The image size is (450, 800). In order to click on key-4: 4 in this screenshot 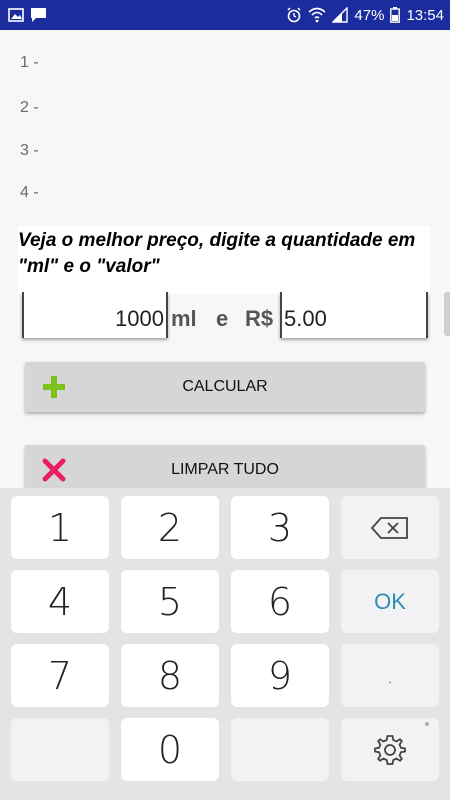, I will do `click(60, 601)`.